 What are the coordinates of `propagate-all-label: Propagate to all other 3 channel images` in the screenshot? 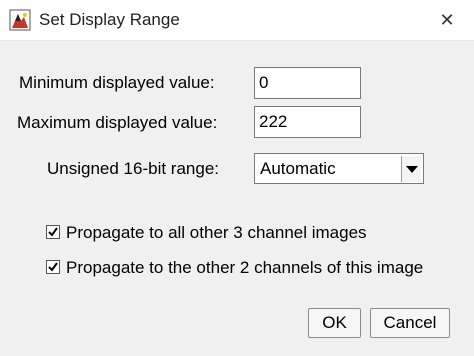 It's located at (216, 232).